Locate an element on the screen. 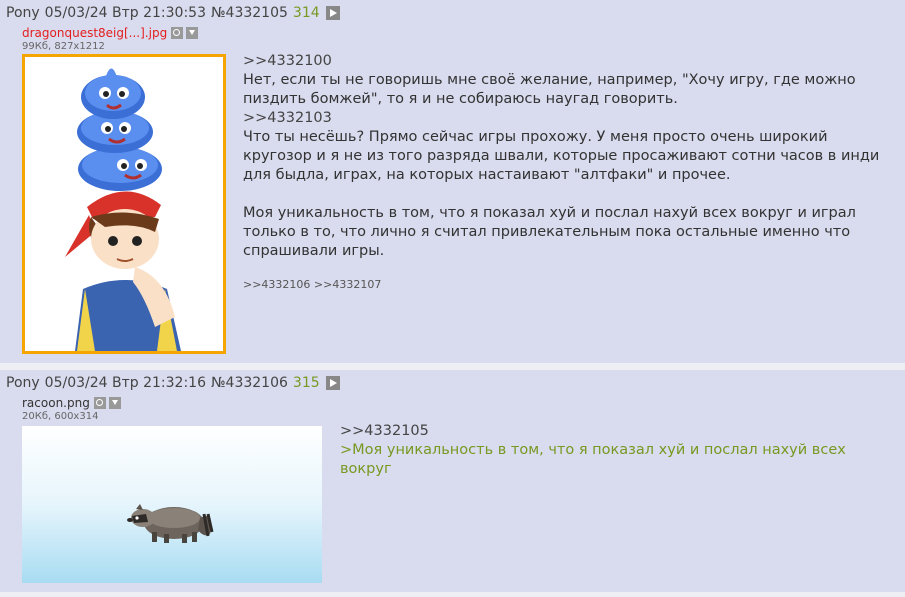 The width and height of the screenshot is (905, 597). reply-link: >>4332105 is located at coordinates (610, 431).